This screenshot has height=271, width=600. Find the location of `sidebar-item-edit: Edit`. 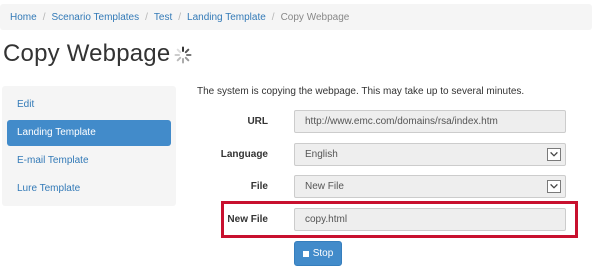

sidebar-item-edit: Edit is located at coordinates (89, 105).